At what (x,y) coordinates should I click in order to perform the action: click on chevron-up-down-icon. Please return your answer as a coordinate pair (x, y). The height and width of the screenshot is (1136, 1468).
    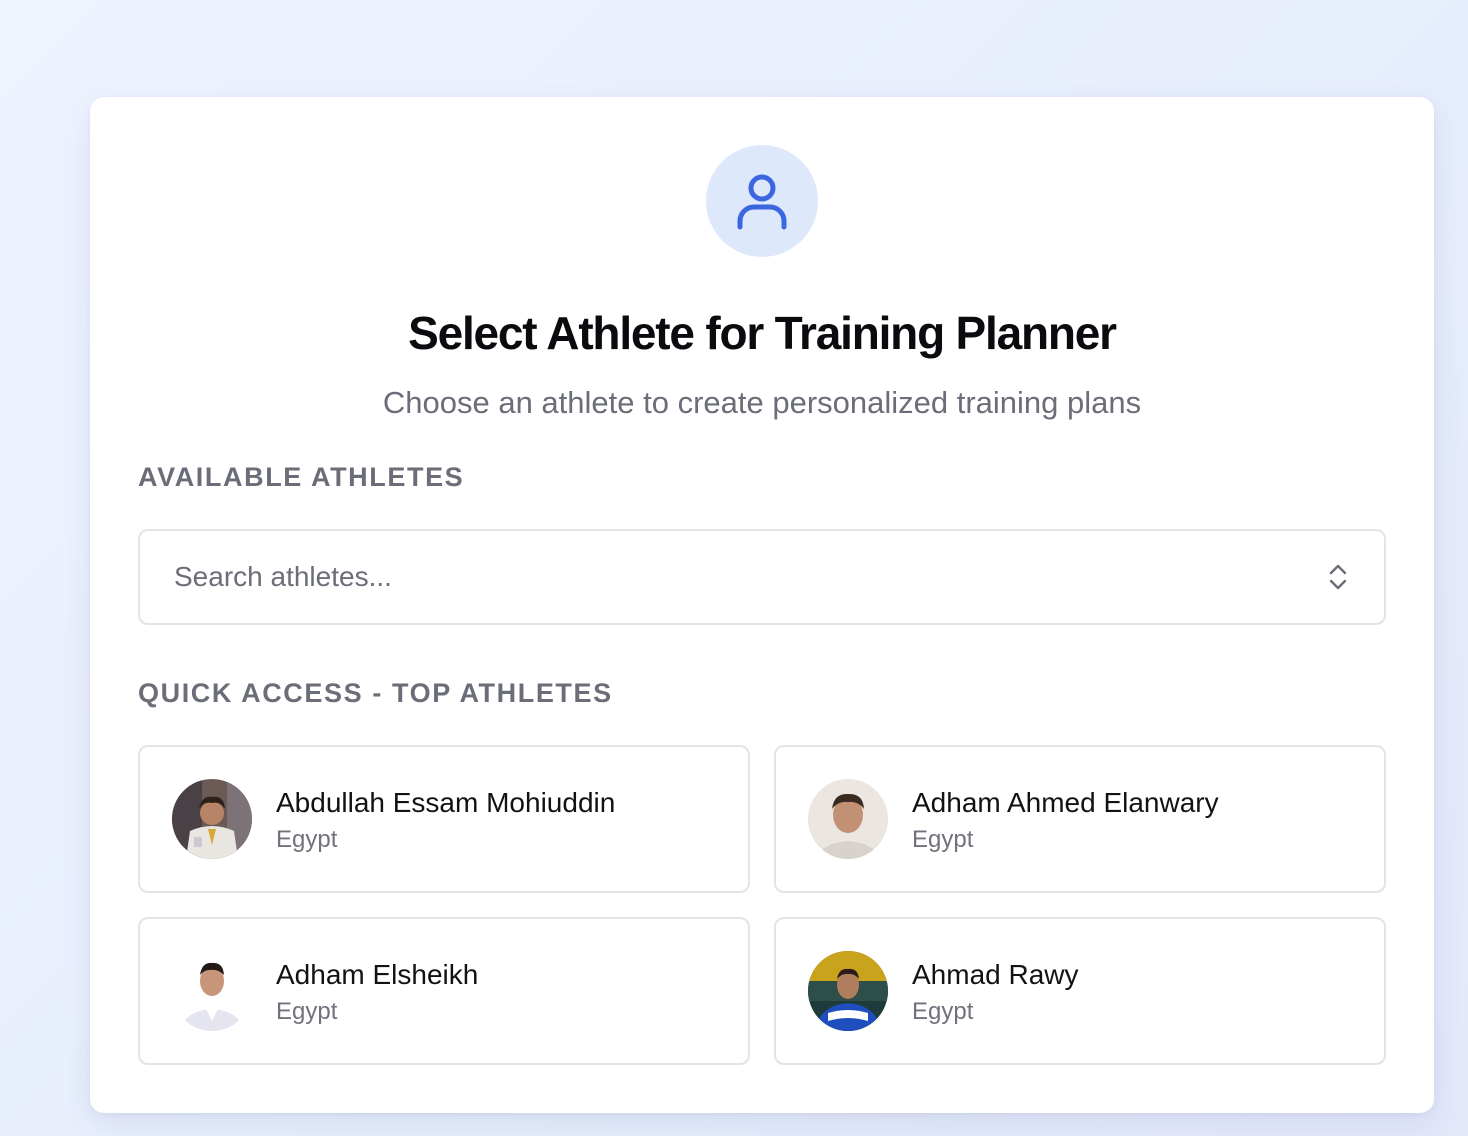
    Looking at the image, I should click on (1338, 577).